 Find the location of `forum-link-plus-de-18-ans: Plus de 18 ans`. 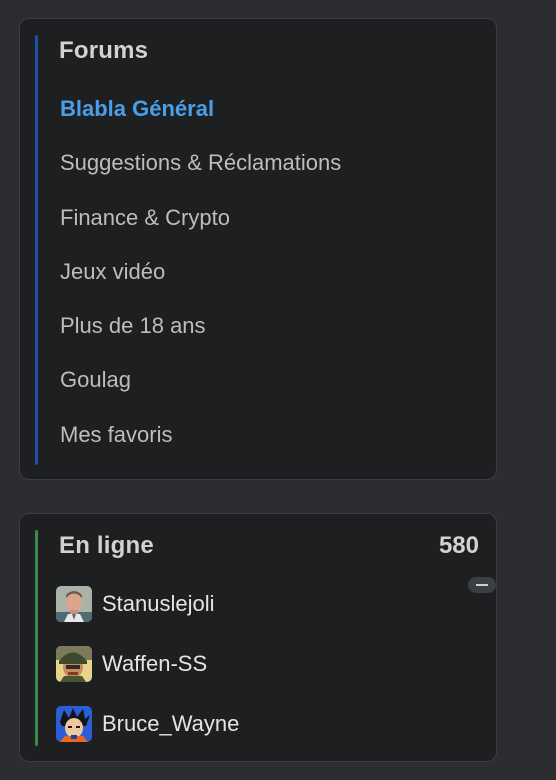

forum-link-plus-de-18-ans: Plus de 18 ans is located at coordinates (200, 336).